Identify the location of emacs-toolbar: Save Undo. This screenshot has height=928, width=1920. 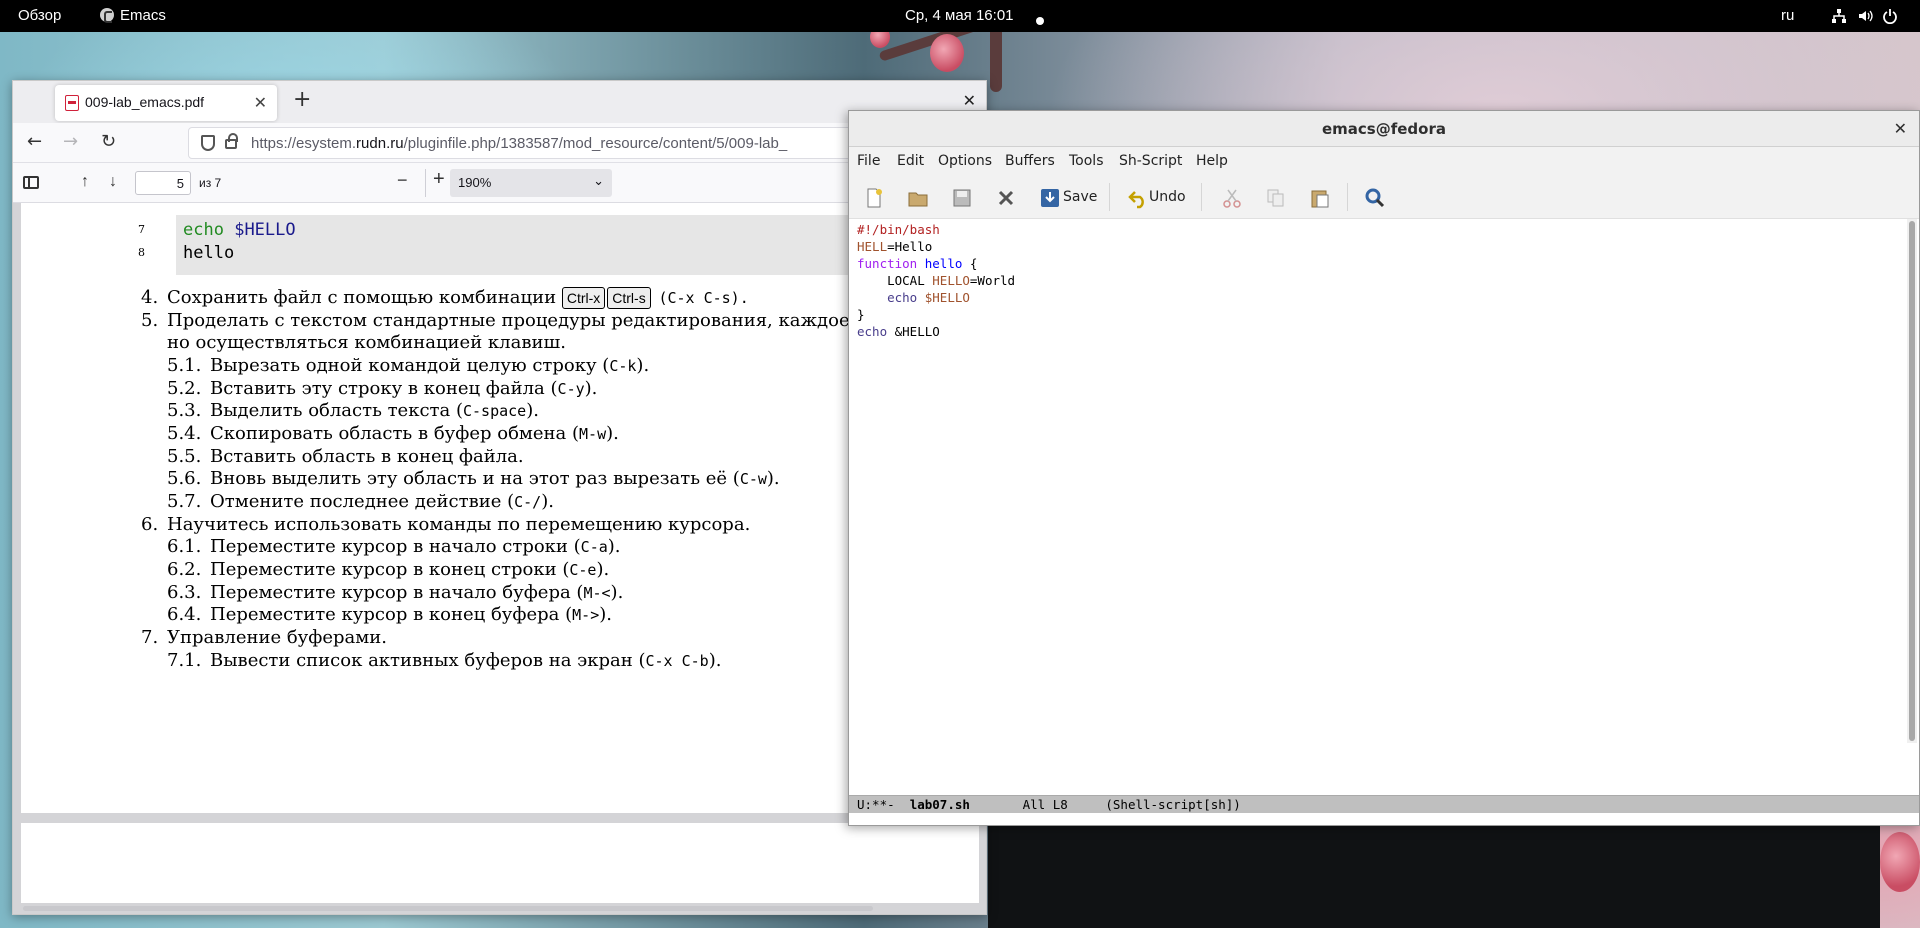
(1384, 197).